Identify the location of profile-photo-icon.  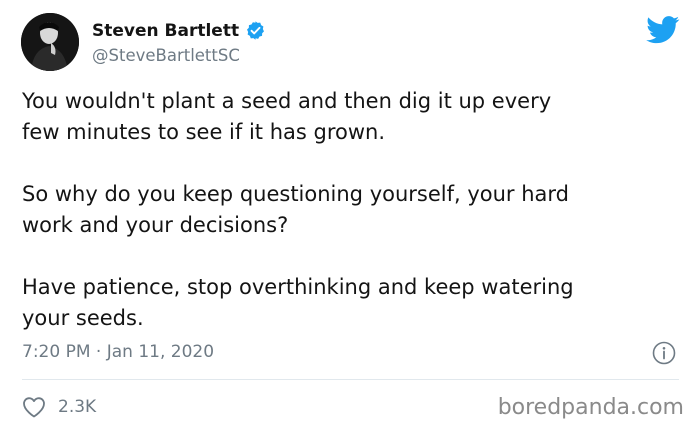
(50, 42).